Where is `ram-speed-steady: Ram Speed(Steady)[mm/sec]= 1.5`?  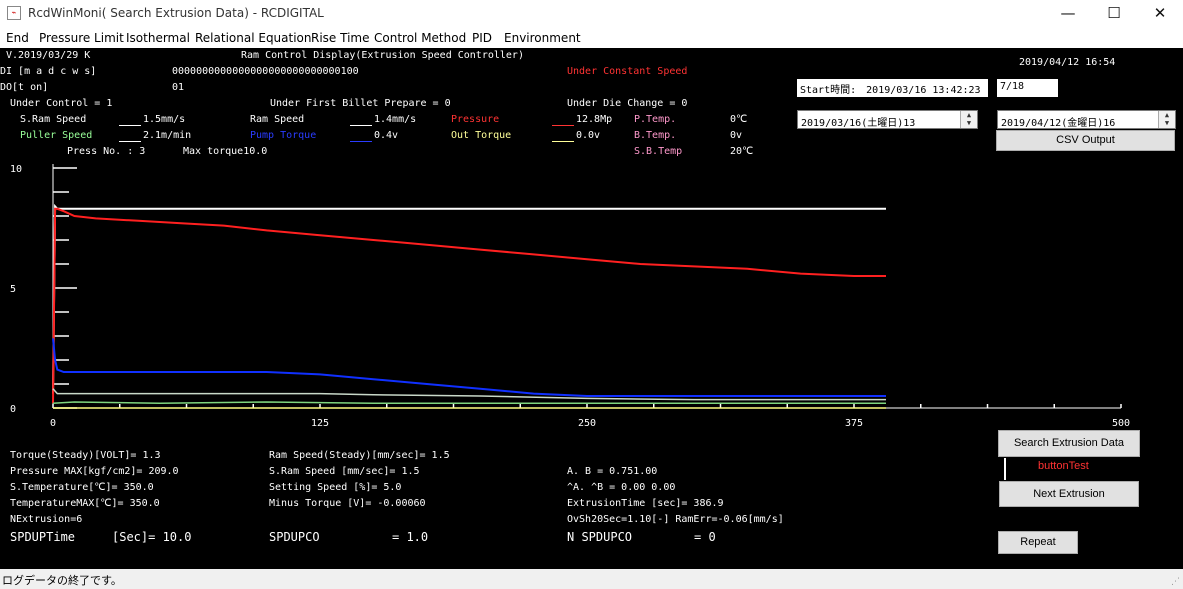
ram-speed-steady: Ram Speed(Steady)[mm/sec]= 1.5 is located at coordinates (359, 455).